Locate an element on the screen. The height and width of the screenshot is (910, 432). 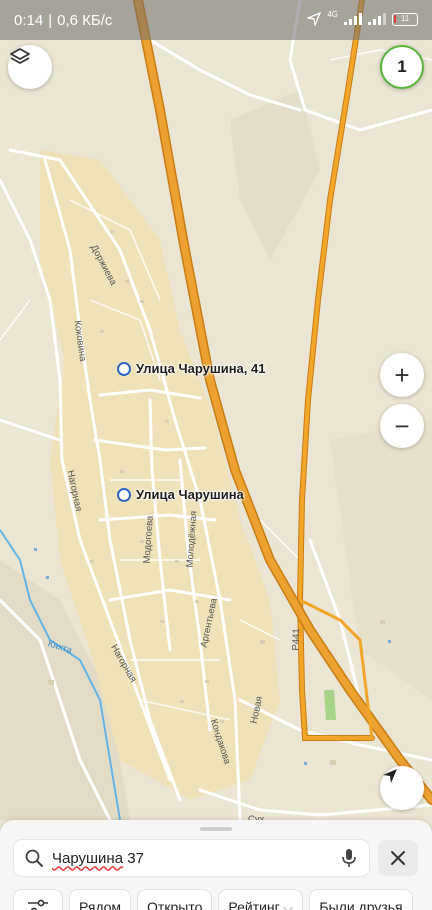
location-arrow-icon is located at coordinates (314, 19).